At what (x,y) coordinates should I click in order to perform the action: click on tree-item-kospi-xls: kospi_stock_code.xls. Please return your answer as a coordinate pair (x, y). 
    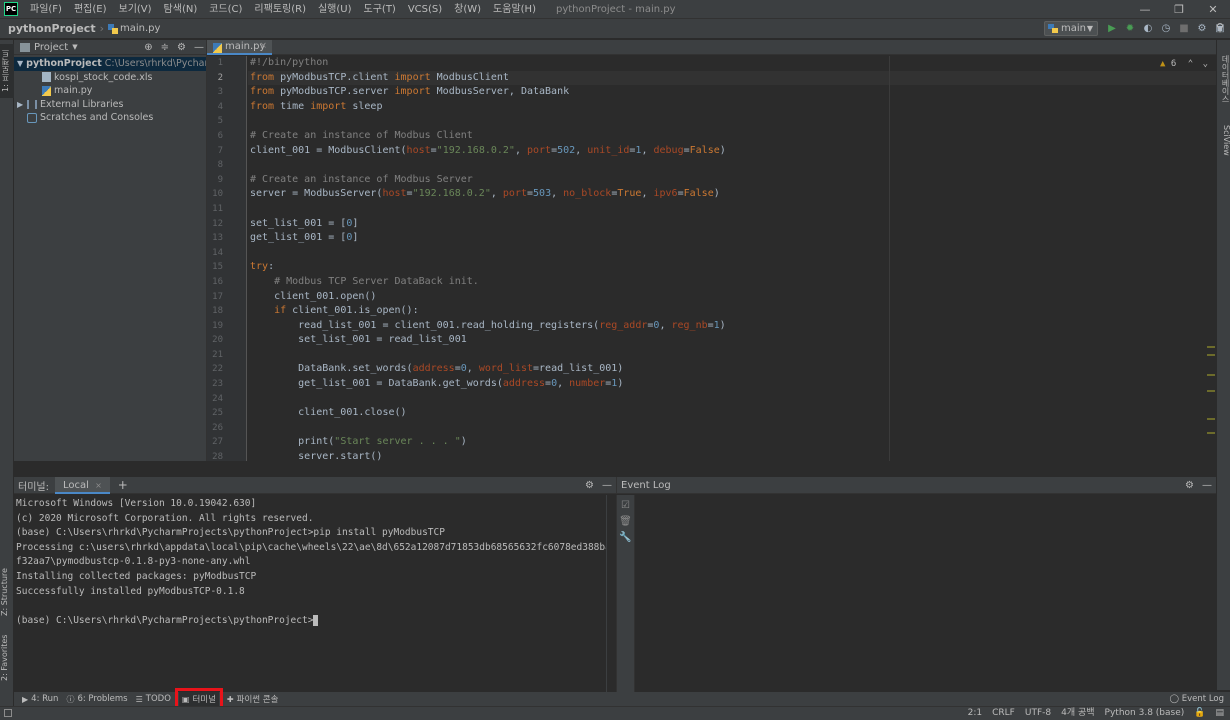
    Looking at the image, I should click on (110, 78).